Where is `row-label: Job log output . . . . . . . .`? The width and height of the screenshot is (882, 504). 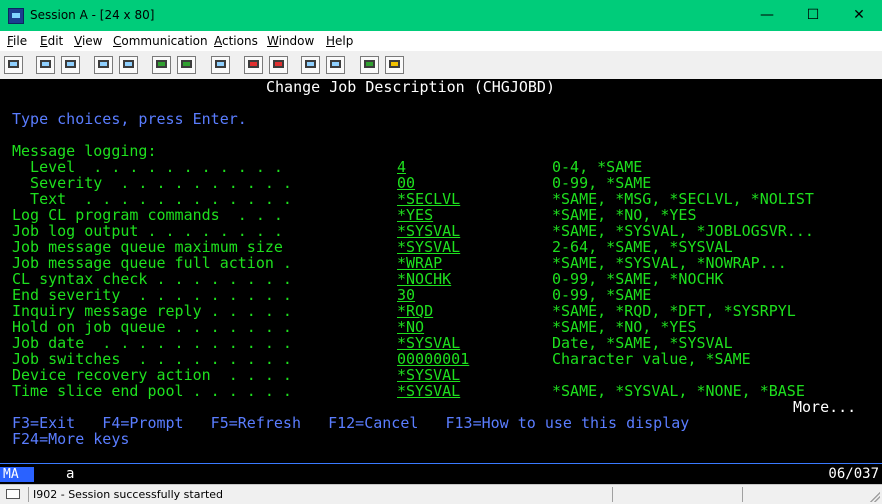
row-label: Job log output . . . . . . . . is located at coordinates (147, 231).